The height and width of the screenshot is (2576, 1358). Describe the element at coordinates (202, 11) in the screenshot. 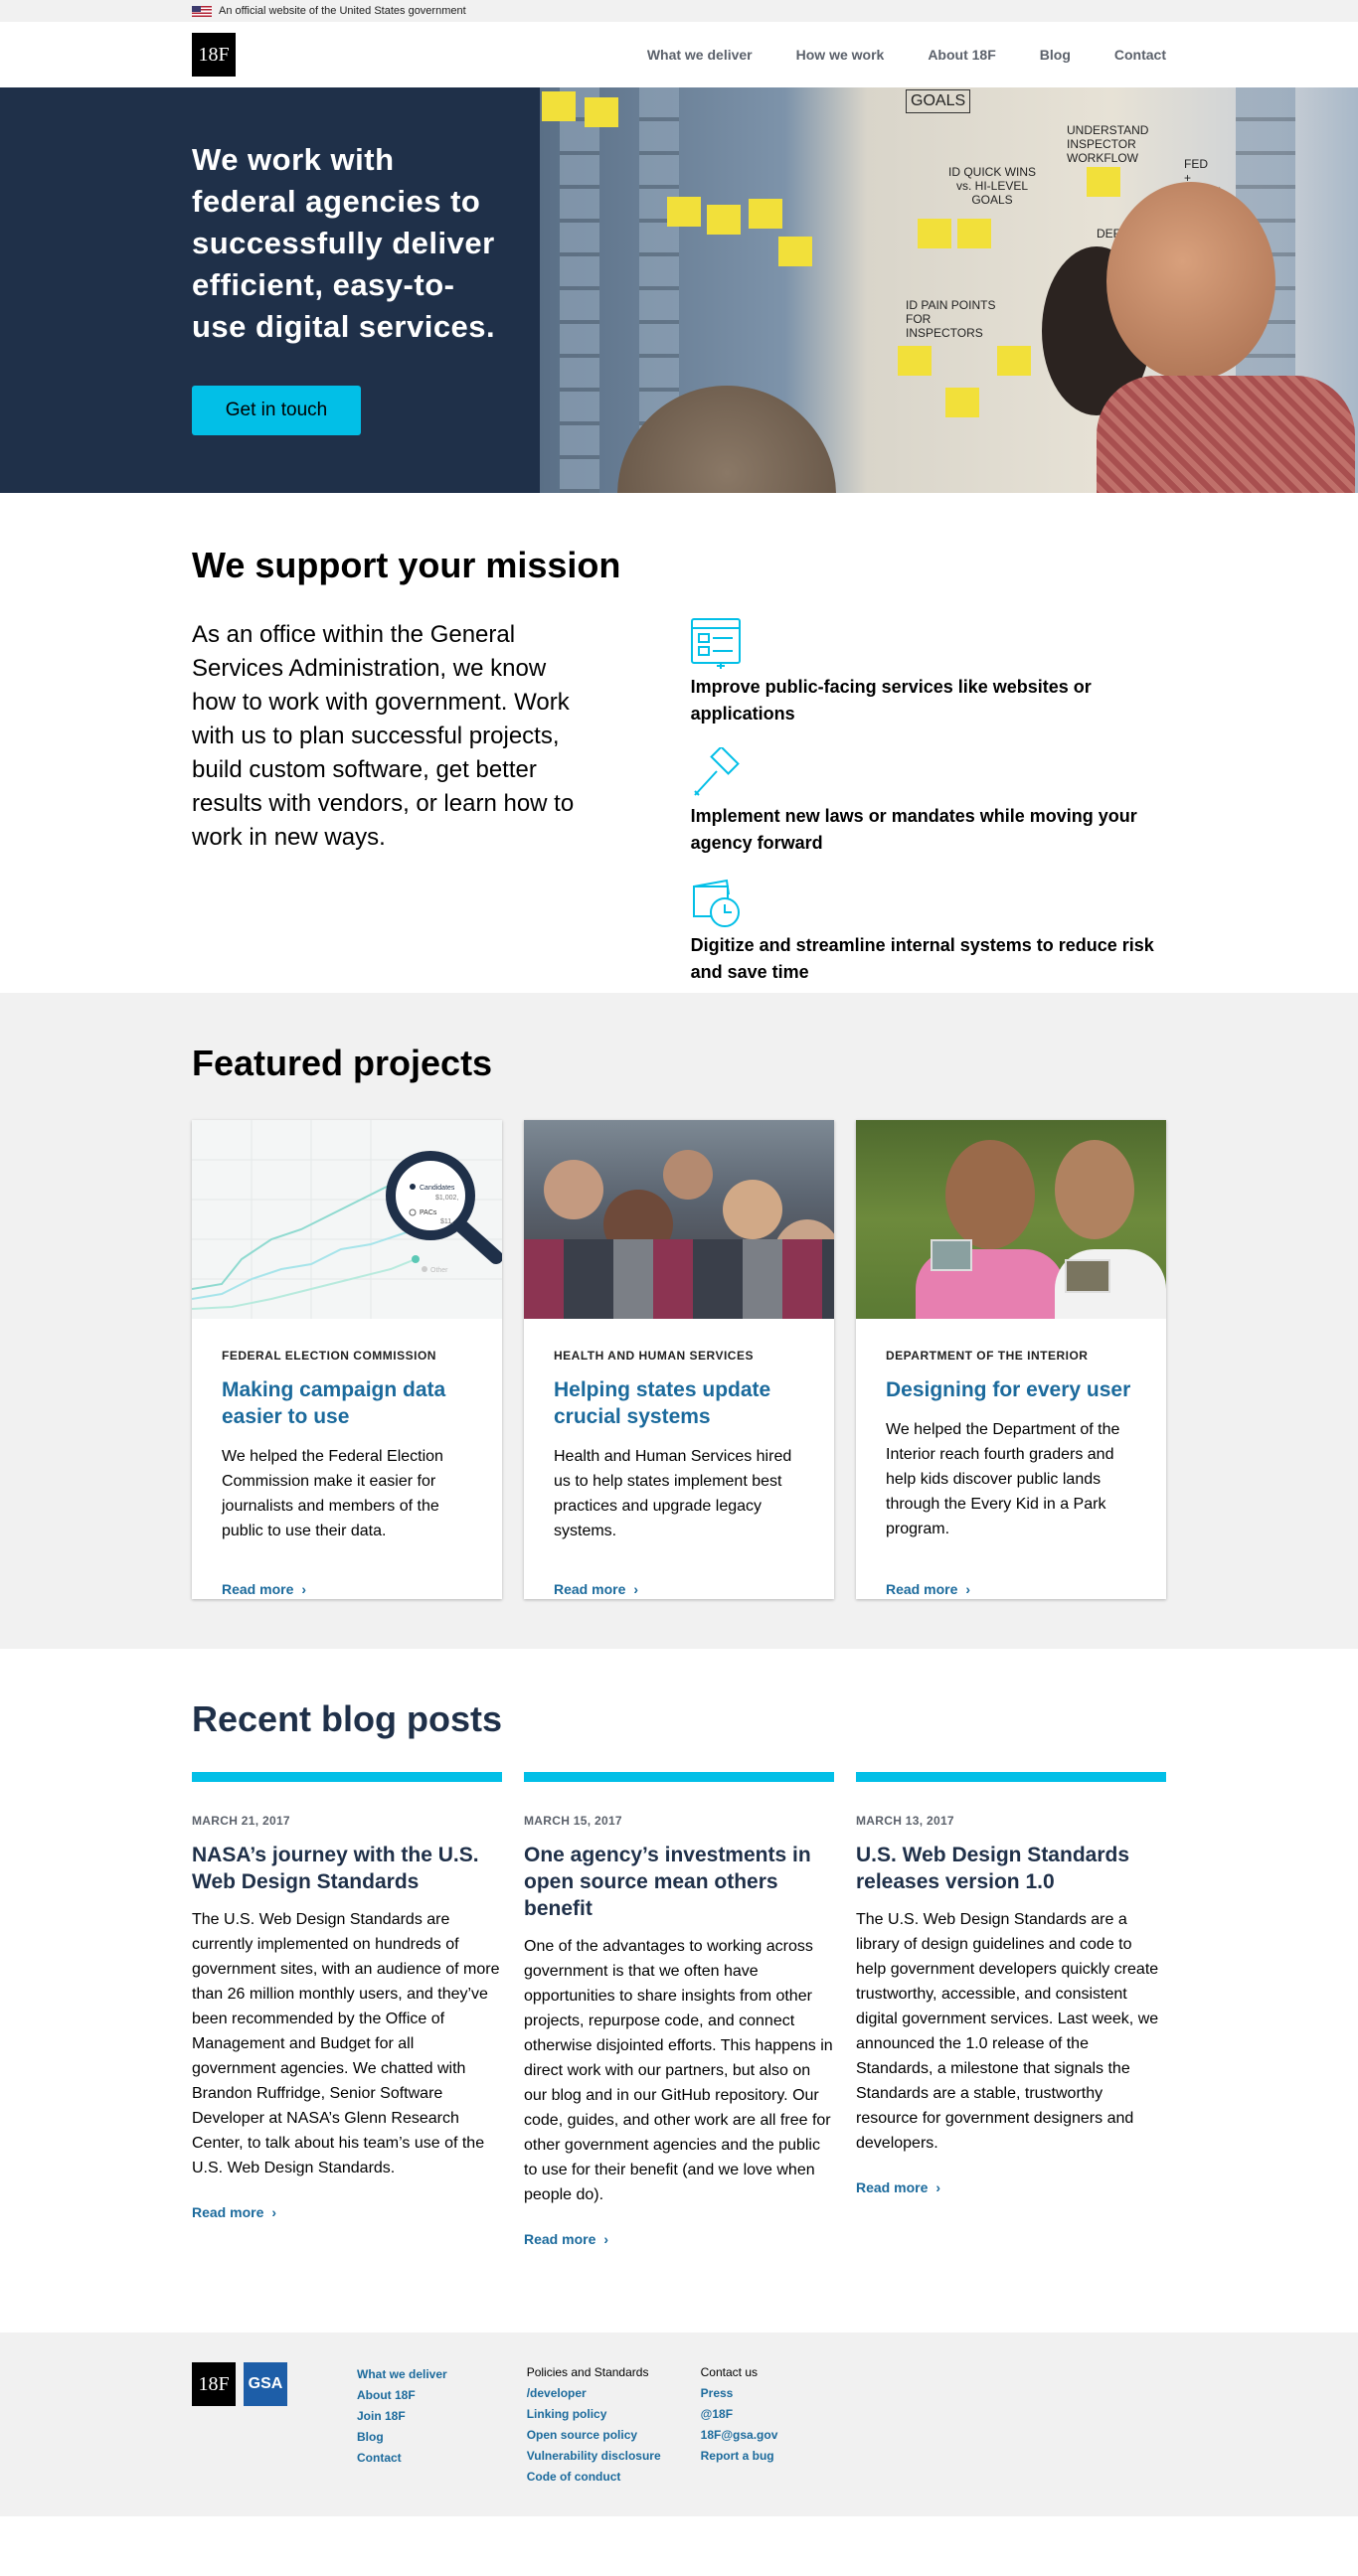

I see `us-flag-icon` at that location.